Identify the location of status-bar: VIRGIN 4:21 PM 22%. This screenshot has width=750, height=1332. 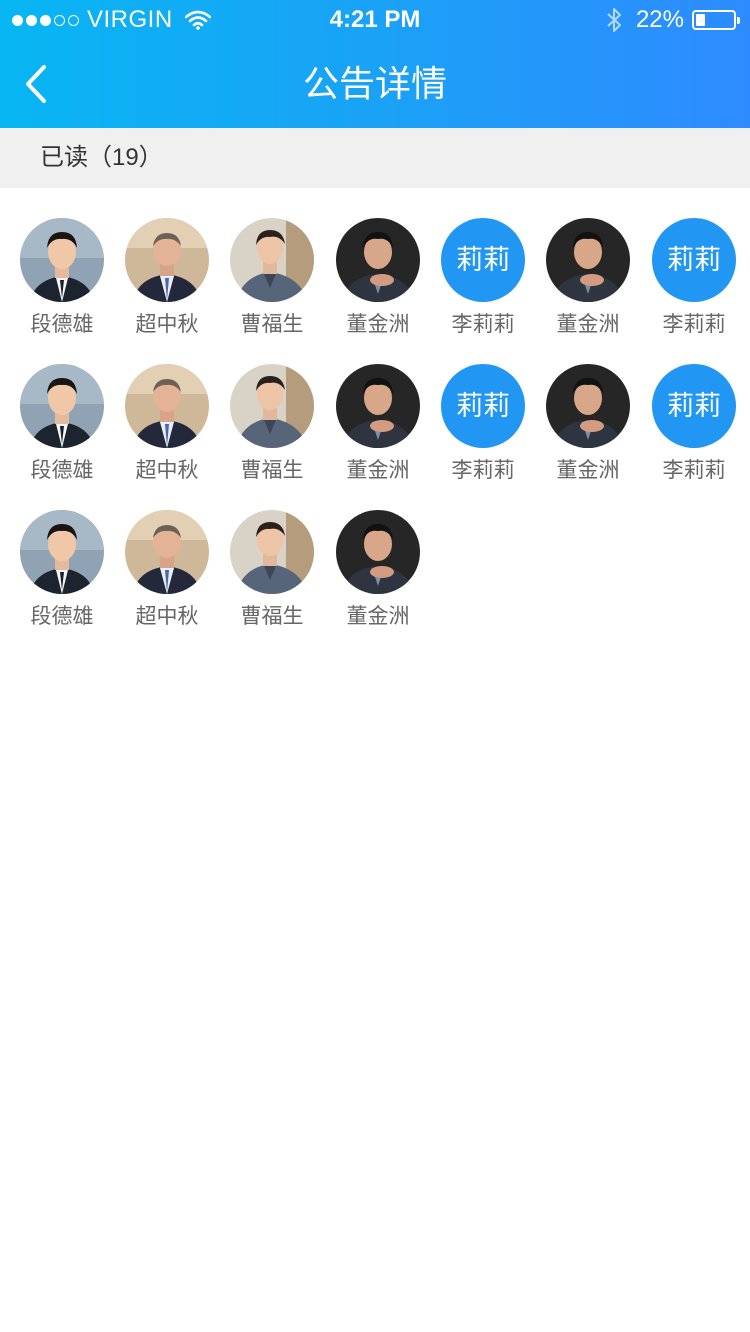
(375, 20).